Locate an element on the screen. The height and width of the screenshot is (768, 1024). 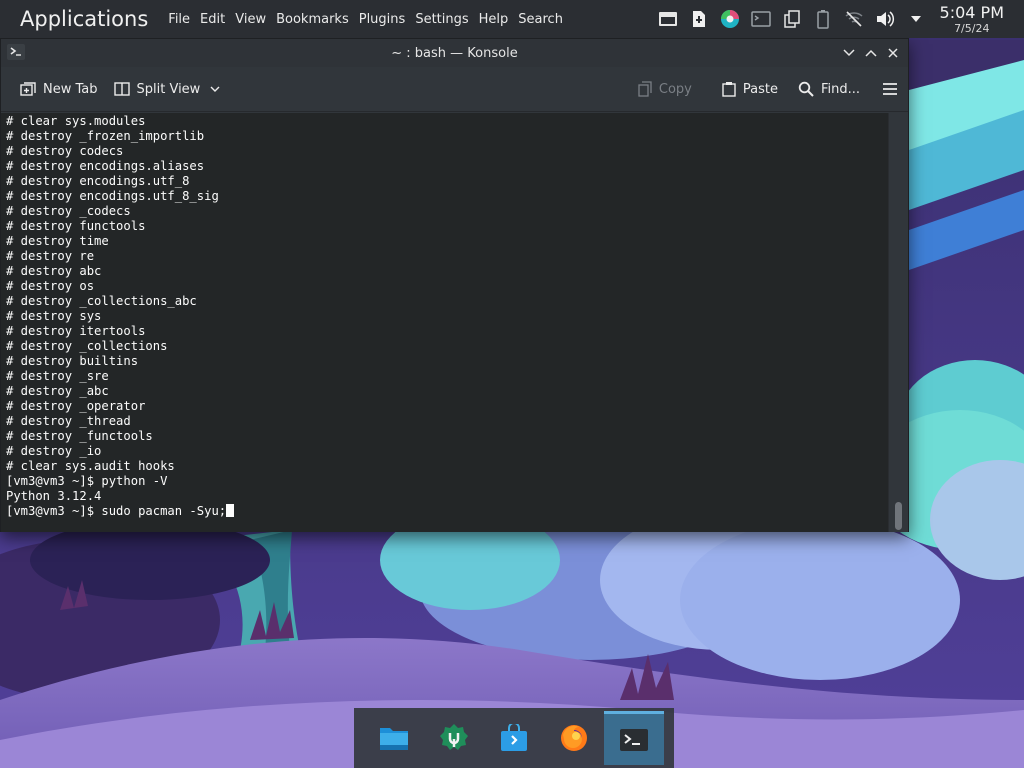
terminal-line: # destroy itertools is located at coordinates (76, 331).